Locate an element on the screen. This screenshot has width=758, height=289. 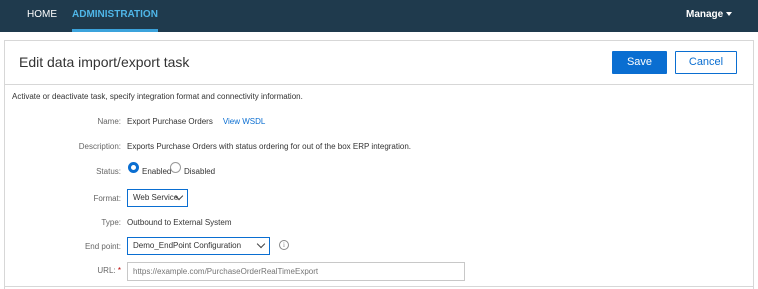
endpoint-label: End point: is located at coordinates (102, 246).